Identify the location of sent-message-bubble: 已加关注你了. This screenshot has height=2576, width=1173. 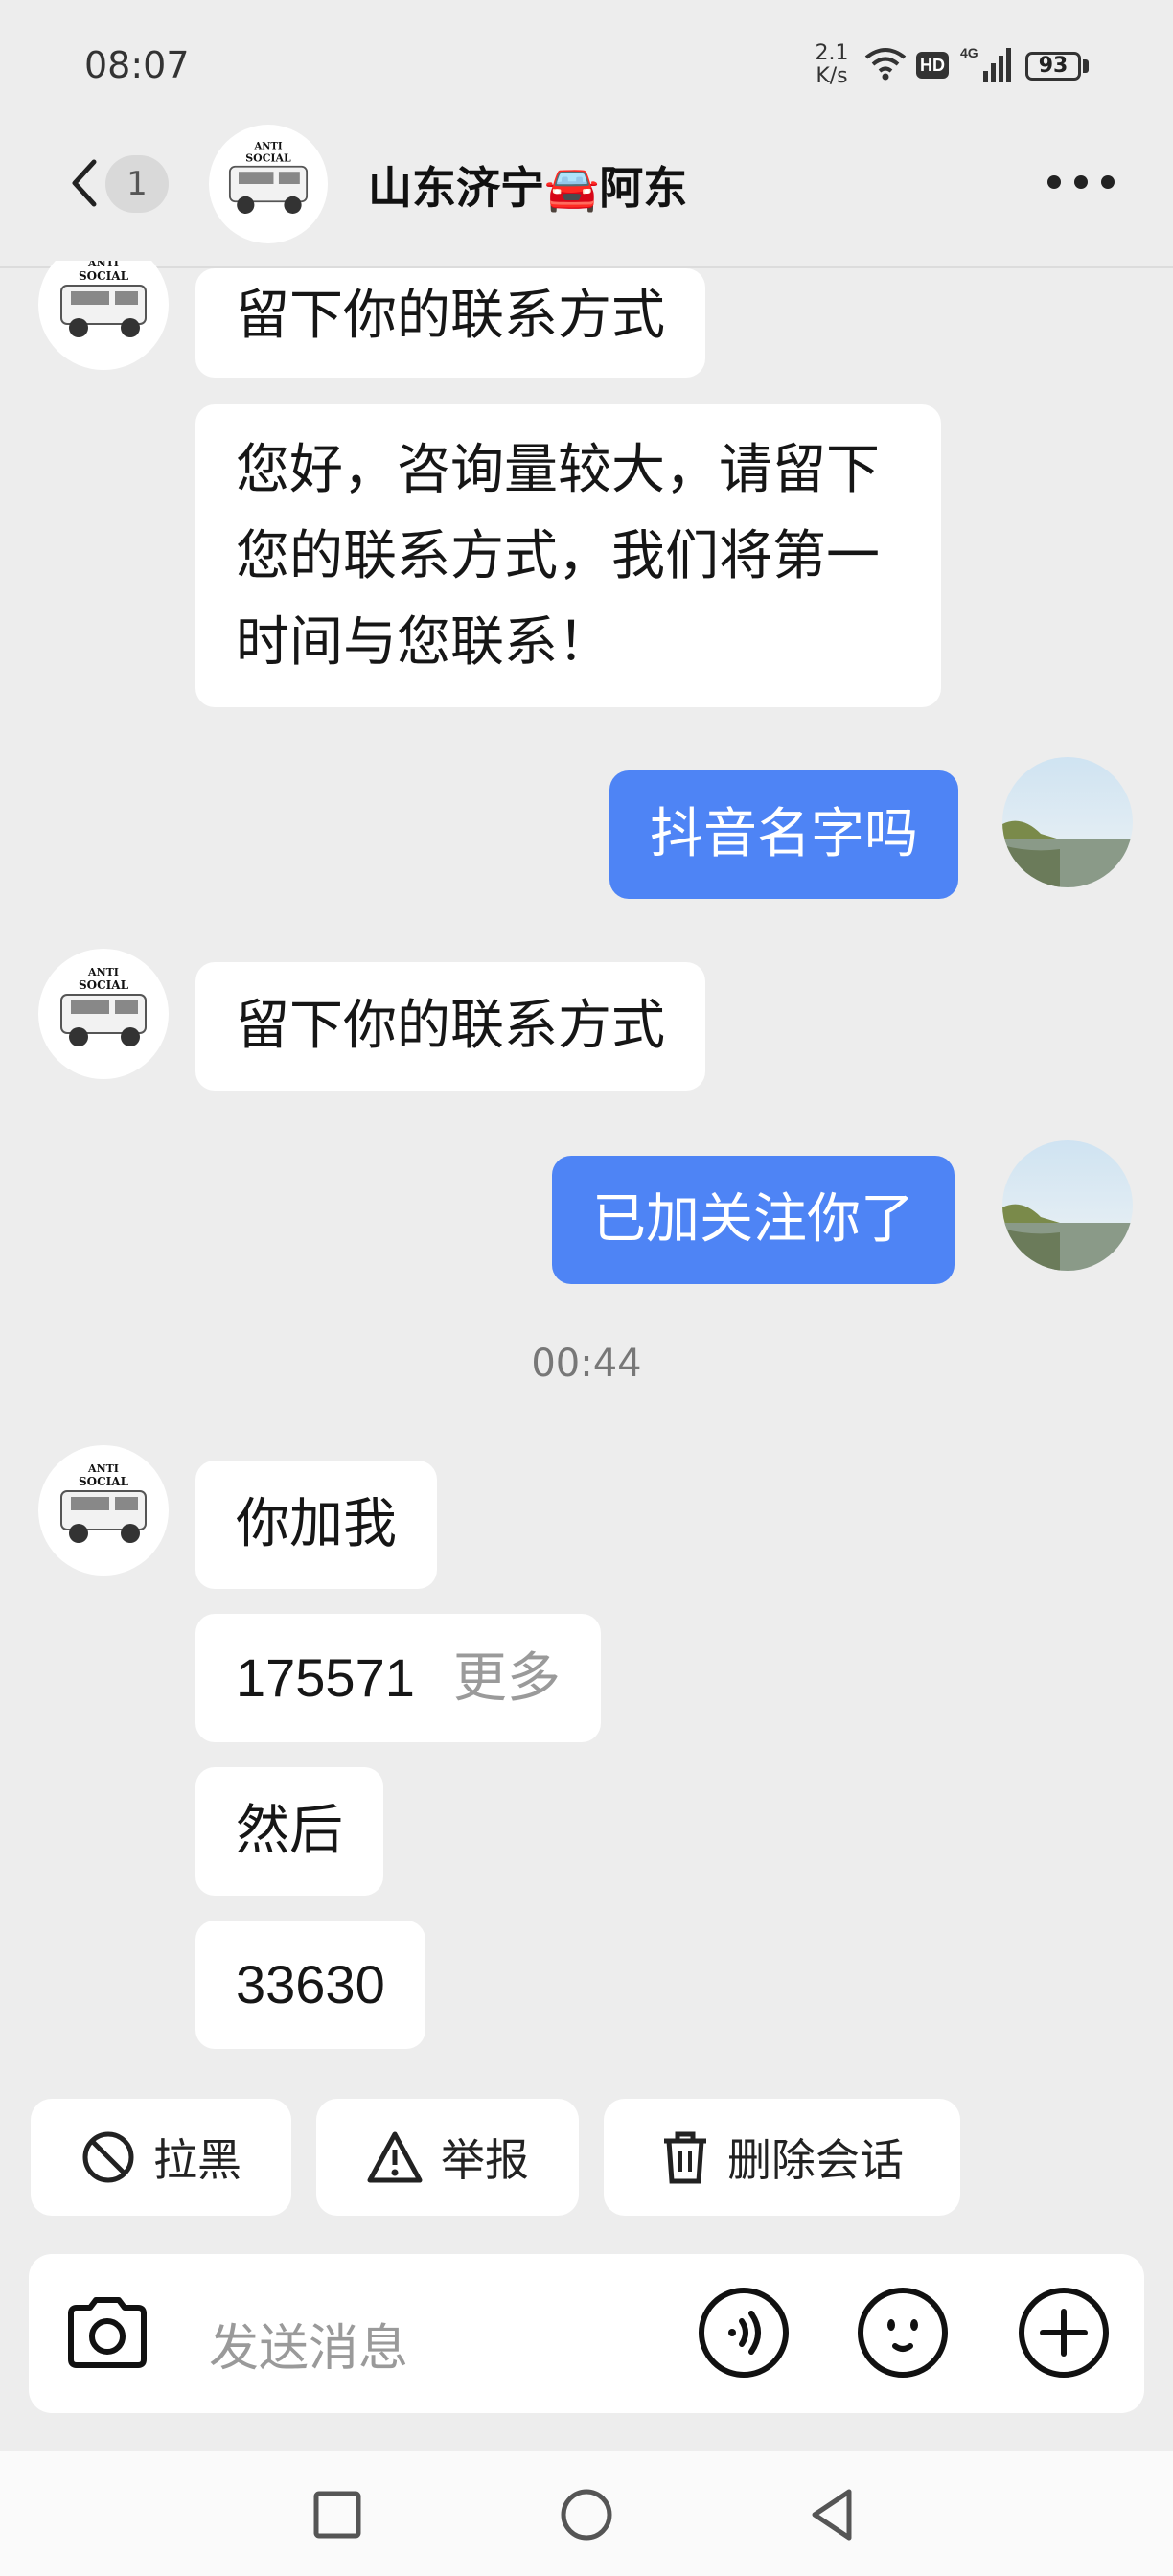
(753, 1220).